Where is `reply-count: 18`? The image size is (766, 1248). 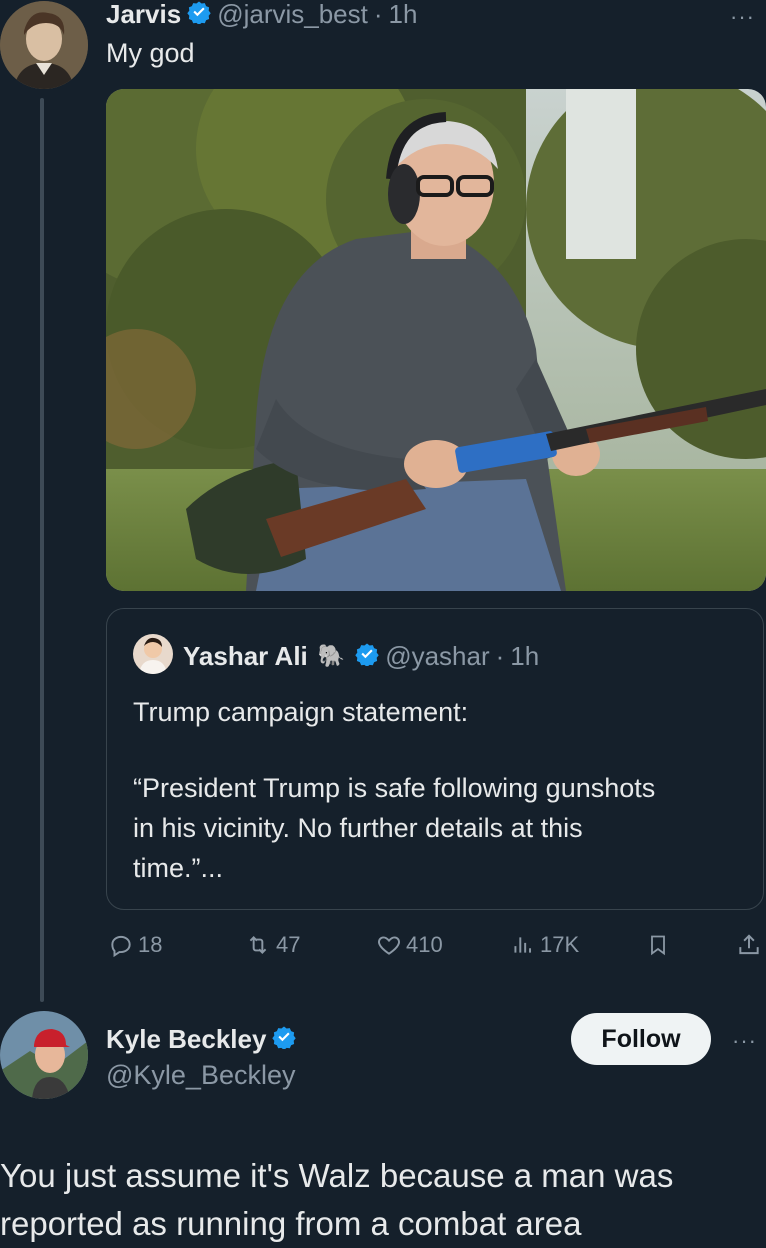
reply-count: 18 is located at coordinates (150, 944).